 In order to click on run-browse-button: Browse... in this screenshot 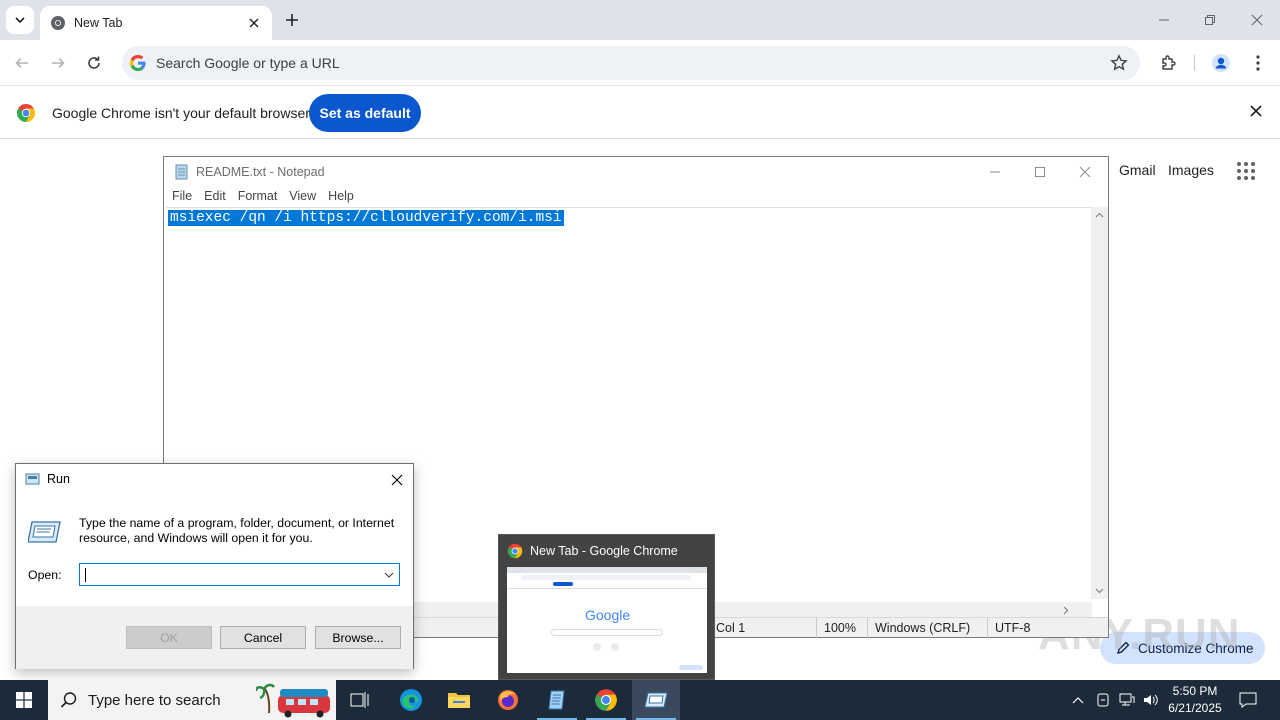, I will do `click(358, 637)`.